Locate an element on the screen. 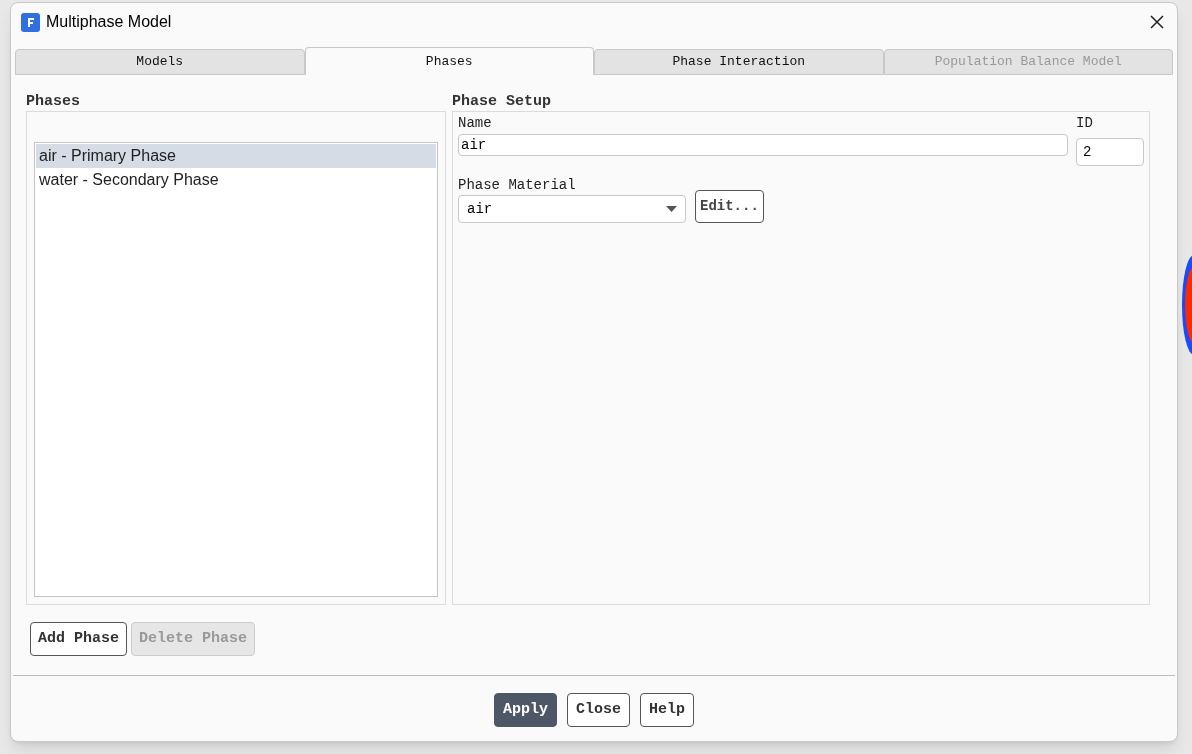 The height and width of the screenshot is (754, 1192). tab: Phases is located at coordinates (449, 61).